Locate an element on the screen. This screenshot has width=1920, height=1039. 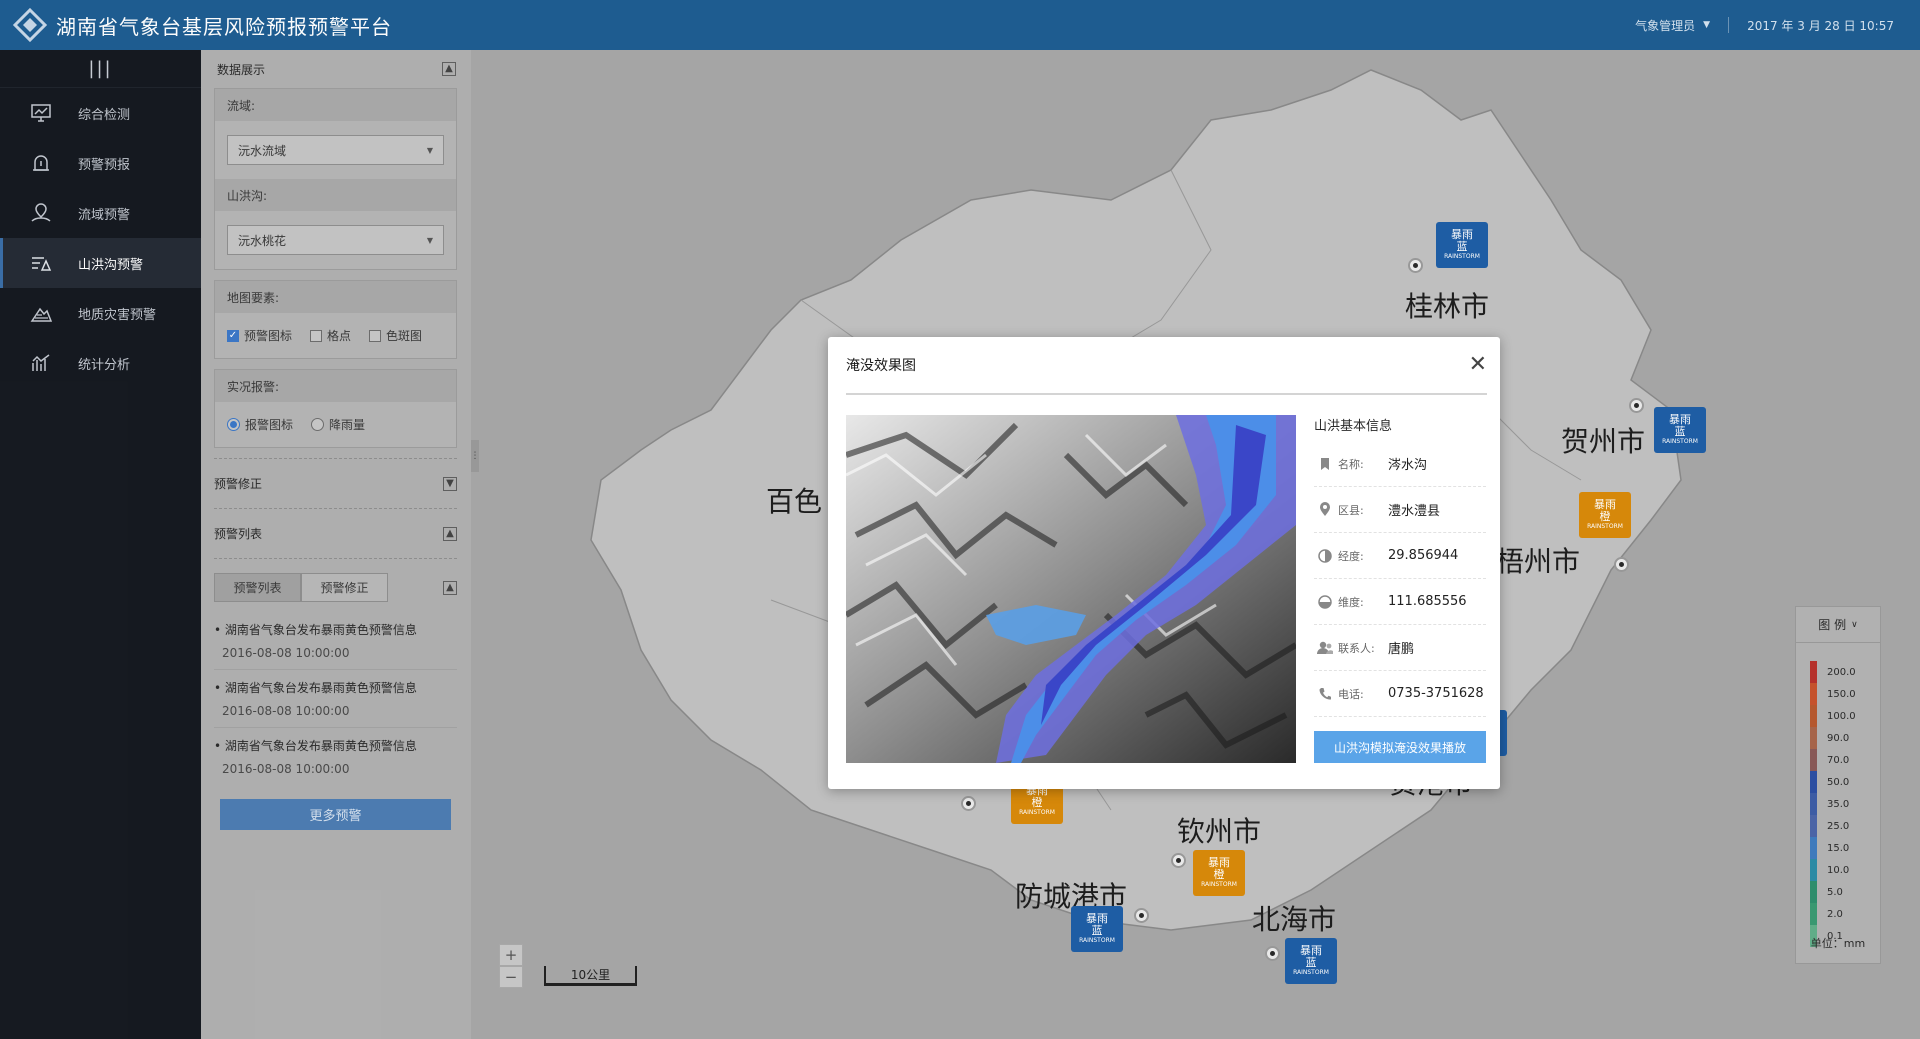
radio-rainfall: 降雨量 is located at coordinates (338, 424).